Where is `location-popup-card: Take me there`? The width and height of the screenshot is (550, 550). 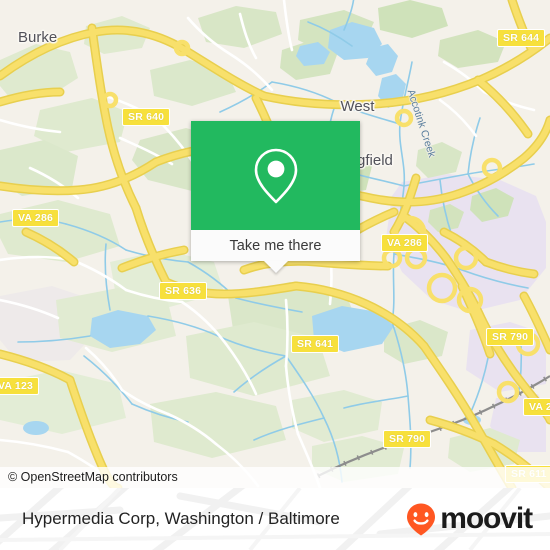 location-popup-card: Take me there is located at coordinates (275, 197).